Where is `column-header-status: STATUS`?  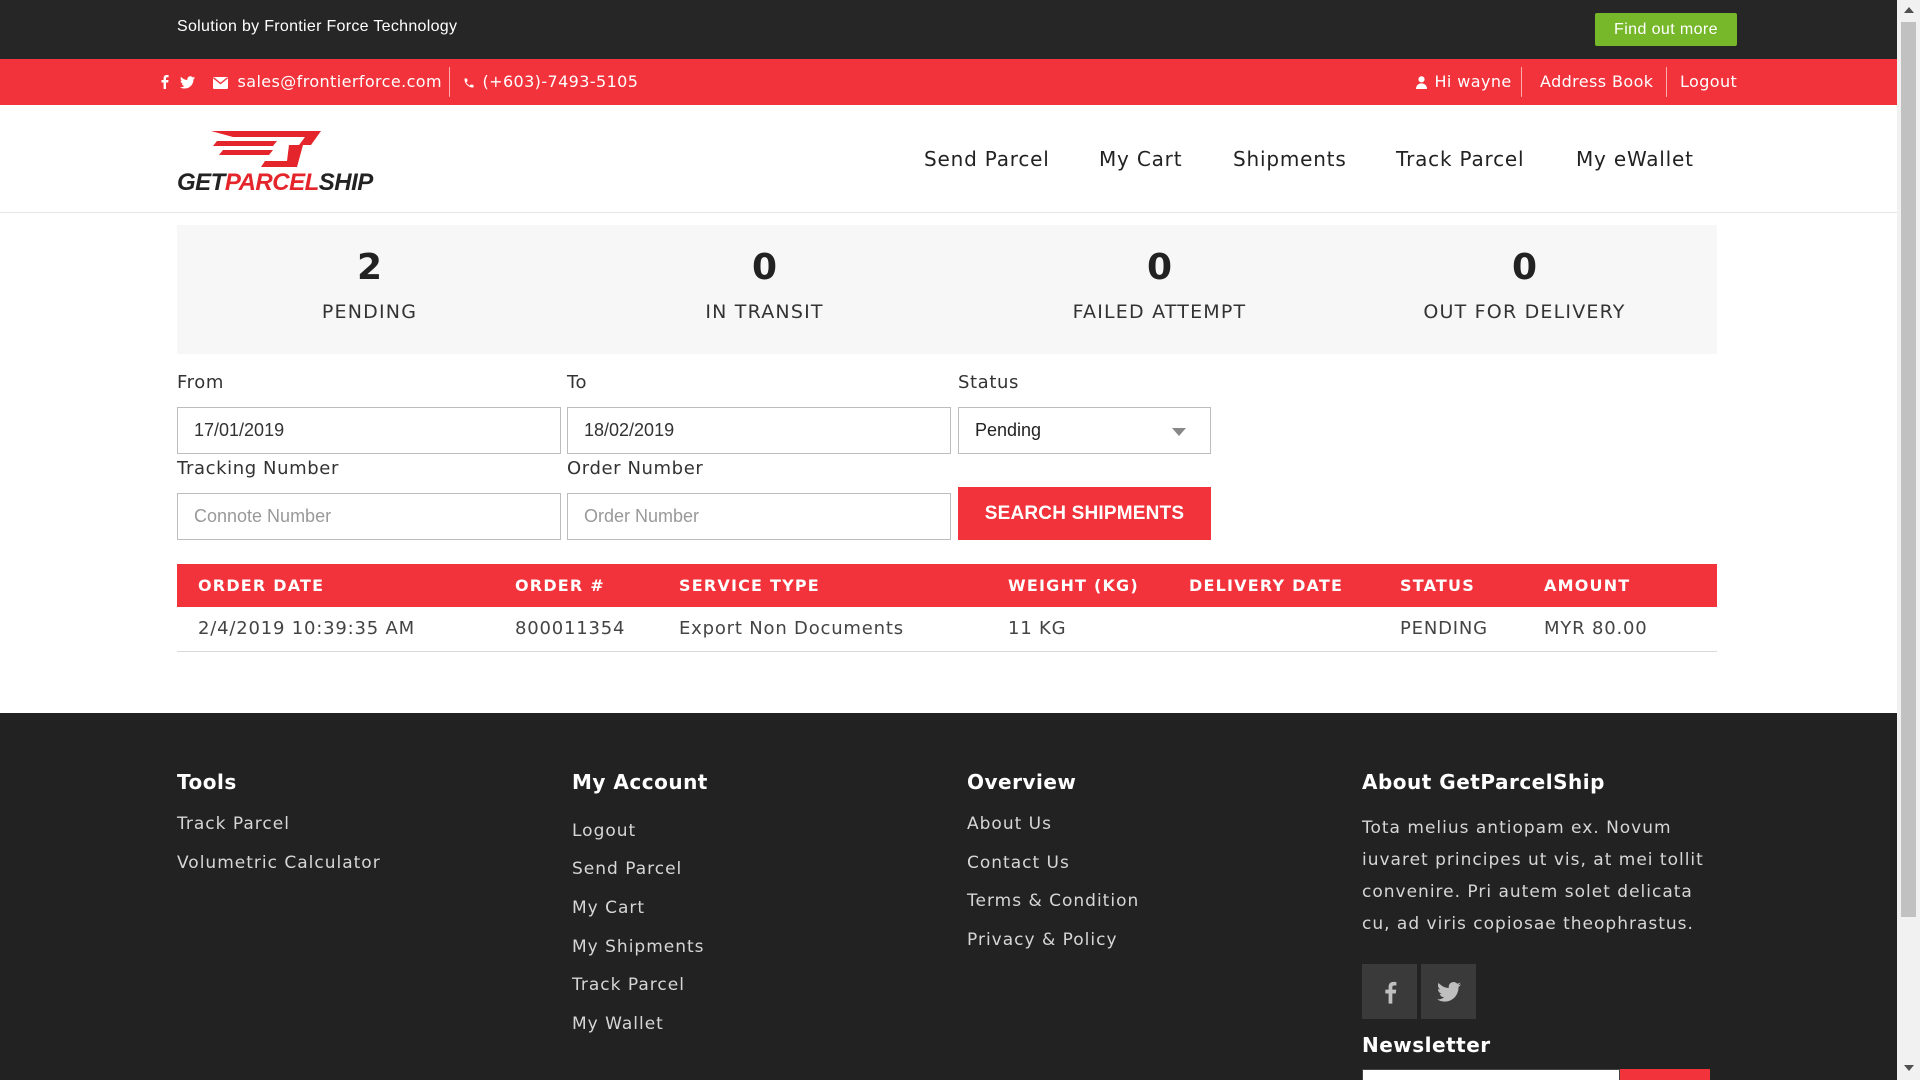 column-header-status: STATUS is located at coordinates (1437, 585).